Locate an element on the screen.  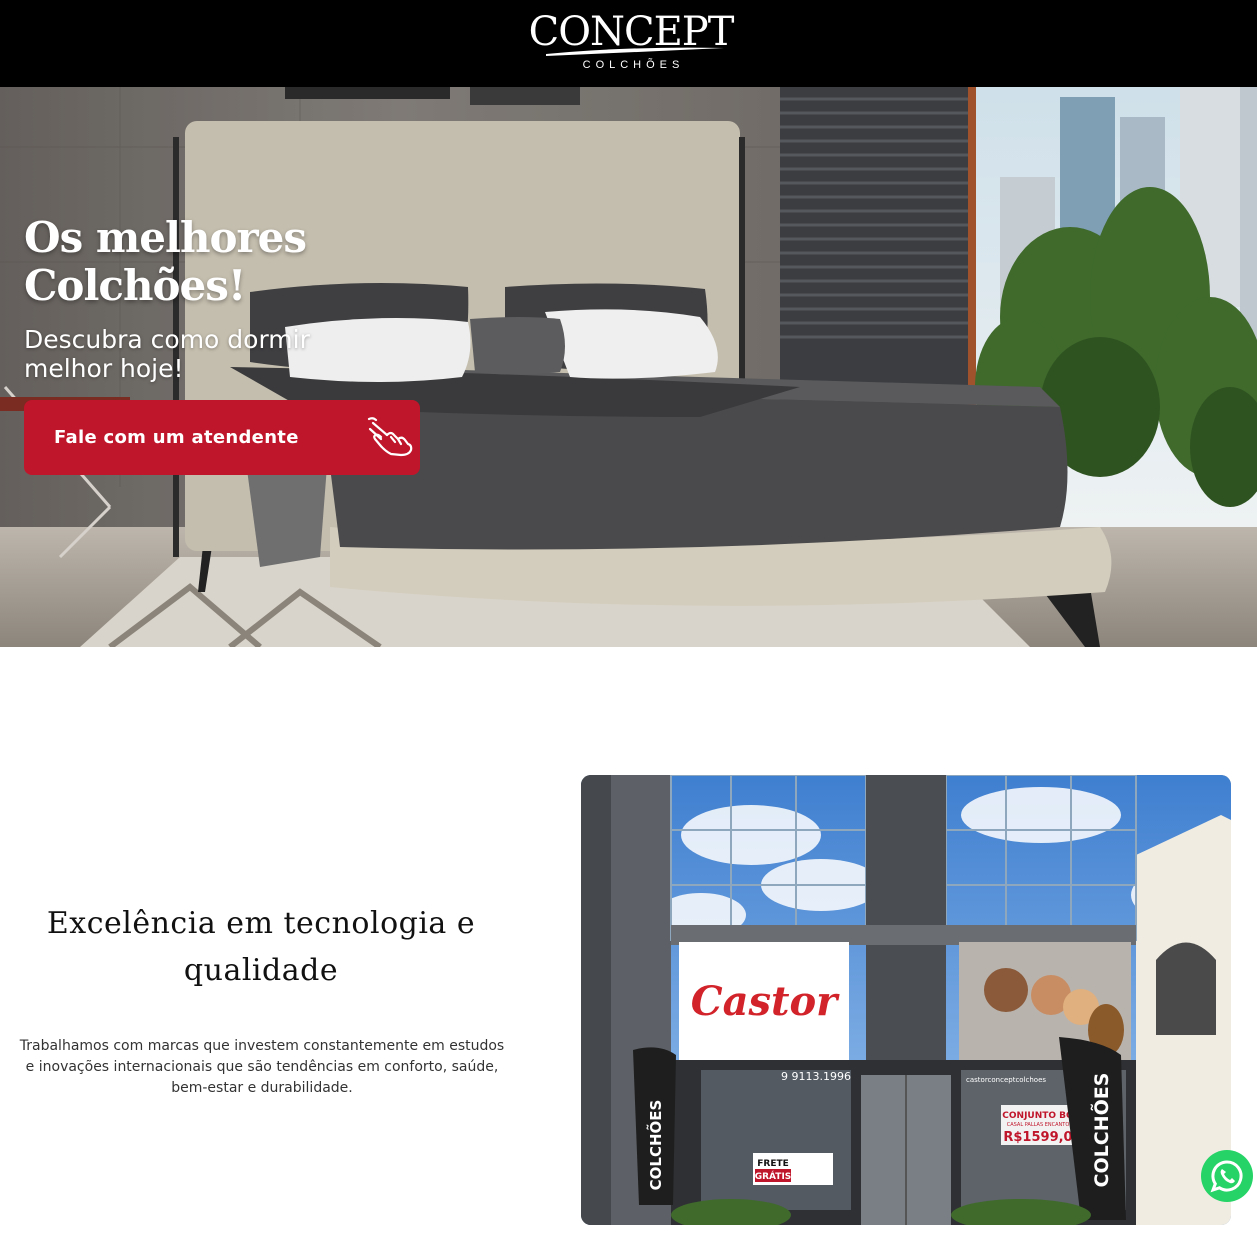
flag-left-text: COLCHÕES is located at coordinates (655, 1145).